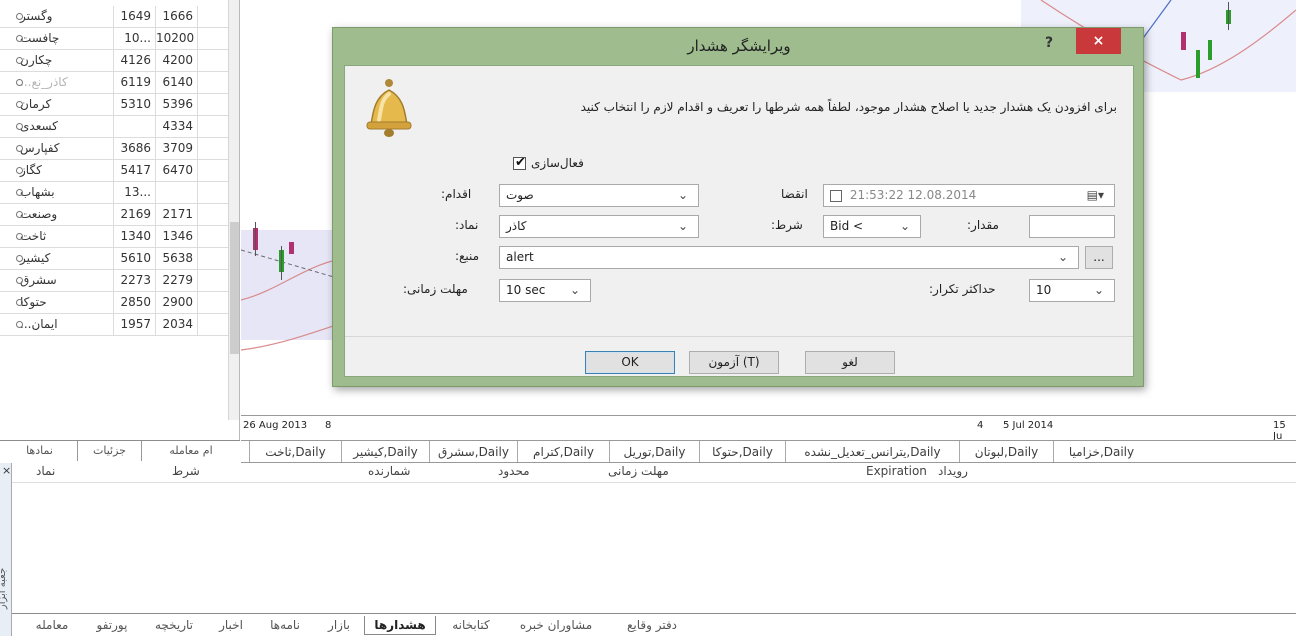  I want to click on tab-mailbox: نامه‌ها, so click(285, 625).